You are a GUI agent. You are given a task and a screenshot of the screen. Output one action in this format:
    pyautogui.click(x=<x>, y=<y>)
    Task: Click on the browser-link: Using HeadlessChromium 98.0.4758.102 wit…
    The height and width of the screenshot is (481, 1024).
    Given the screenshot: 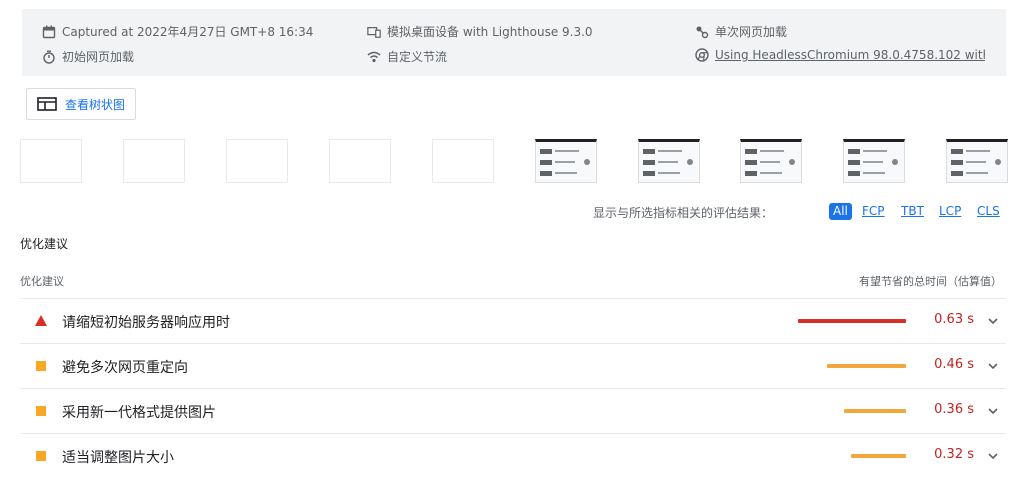 What is the action you would take?
    pyautogui.click(x=850, y=55)
    